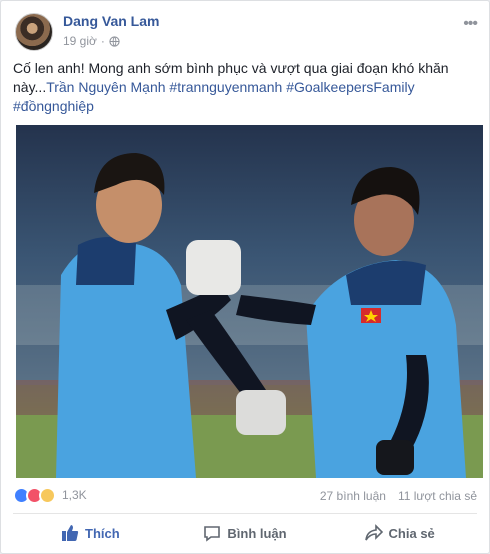 This screenshot has width=490, height=554. Describe the element at coordinates (411, 533) in the screenshot. I see `share-label: Chia sẻ` at that location.